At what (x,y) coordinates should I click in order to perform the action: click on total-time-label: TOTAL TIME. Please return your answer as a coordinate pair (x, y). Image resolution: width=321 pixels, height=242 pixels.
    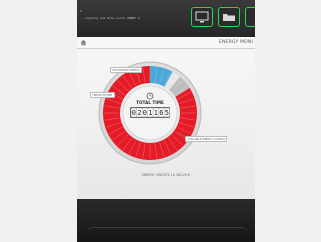
    Looking at the image, I should click on (150, 102).